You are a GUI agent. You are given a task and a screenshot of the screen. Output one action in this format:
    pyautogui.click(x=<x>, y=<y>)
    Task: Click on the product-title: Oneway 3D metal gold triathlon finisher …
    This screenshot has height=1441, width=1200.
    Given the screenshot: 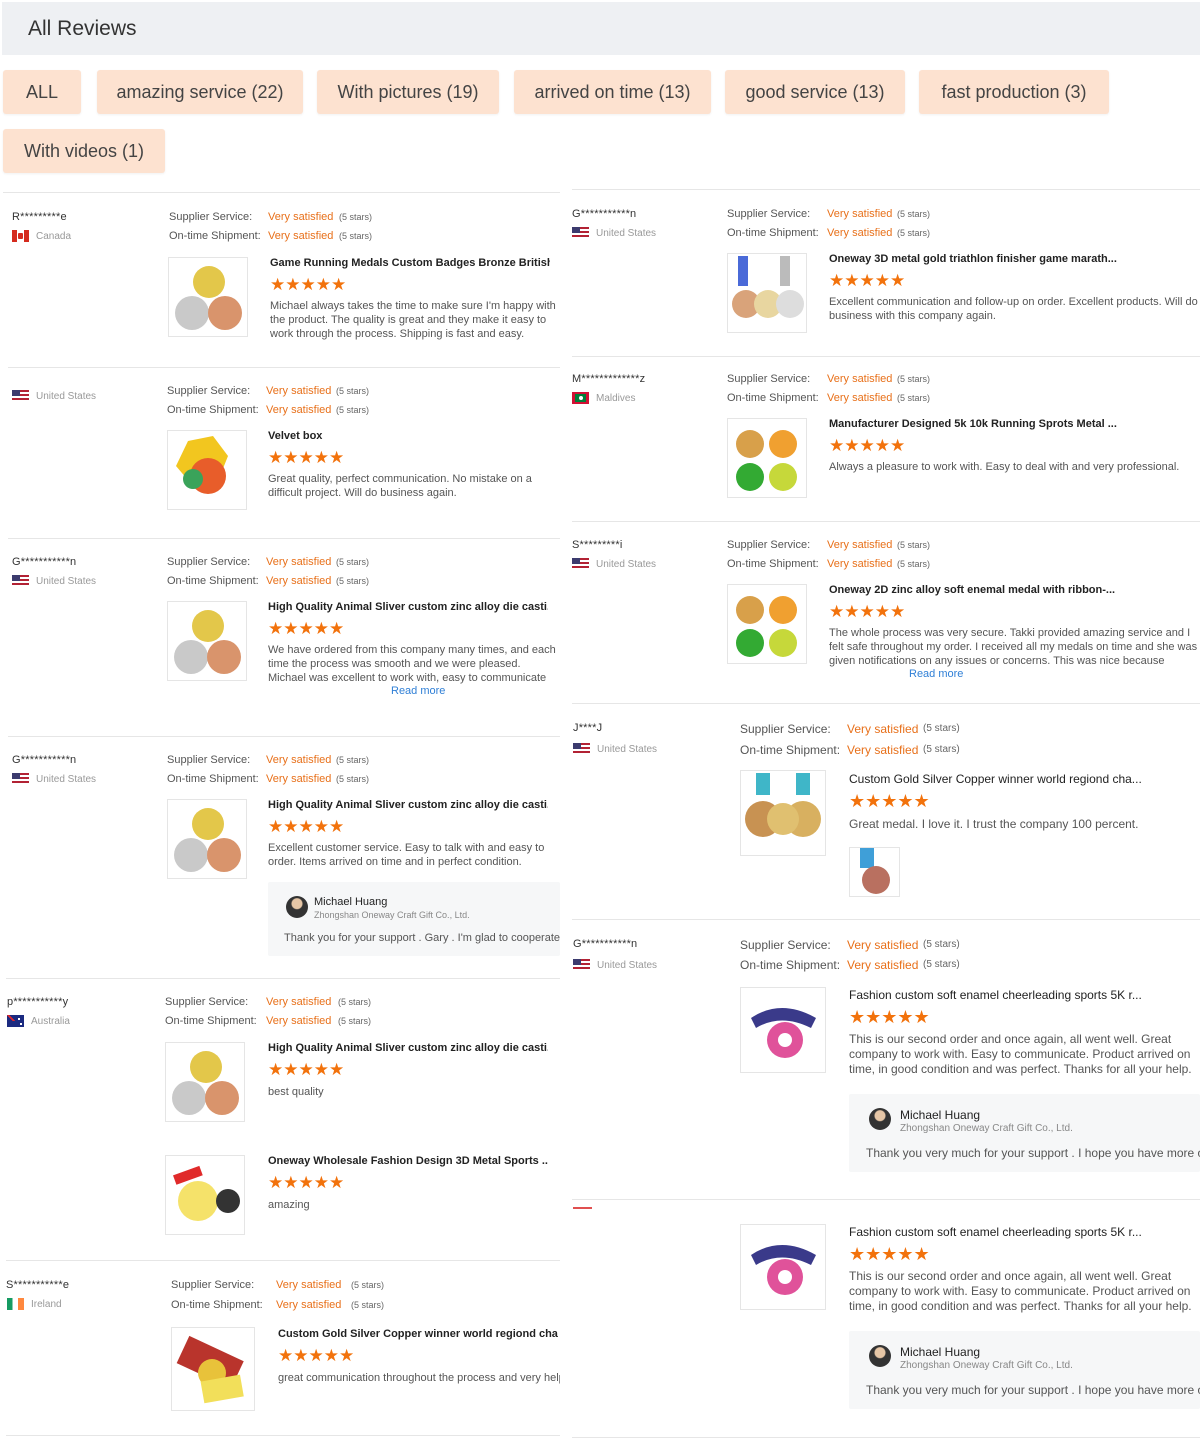 What is the action you would take?
    pyautogui.click(x=1014, y=259)
    